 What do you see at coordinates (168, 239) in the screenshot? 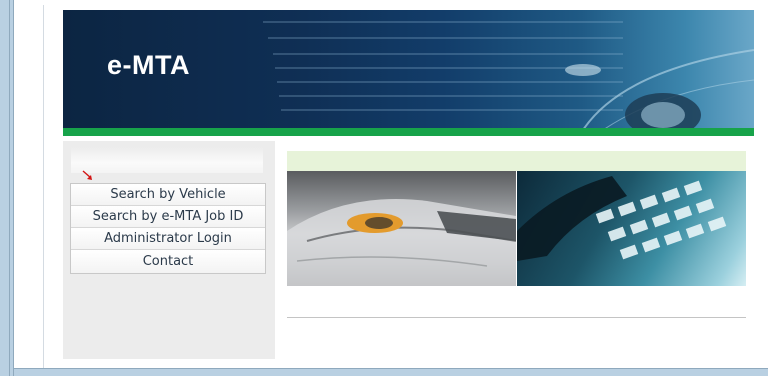
I see `nav-administrator-login: Administrator Login` at bounding box center [168, 239].